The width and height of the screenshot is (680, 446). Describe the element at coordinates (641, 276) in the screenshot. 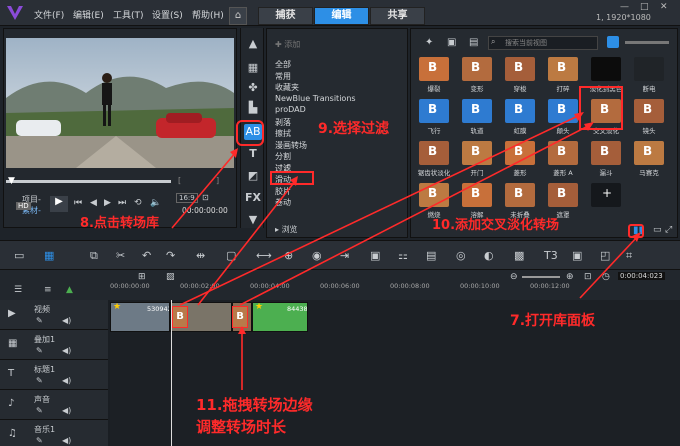

I see `timeline-timecode: 0:00:04:023` at that location.